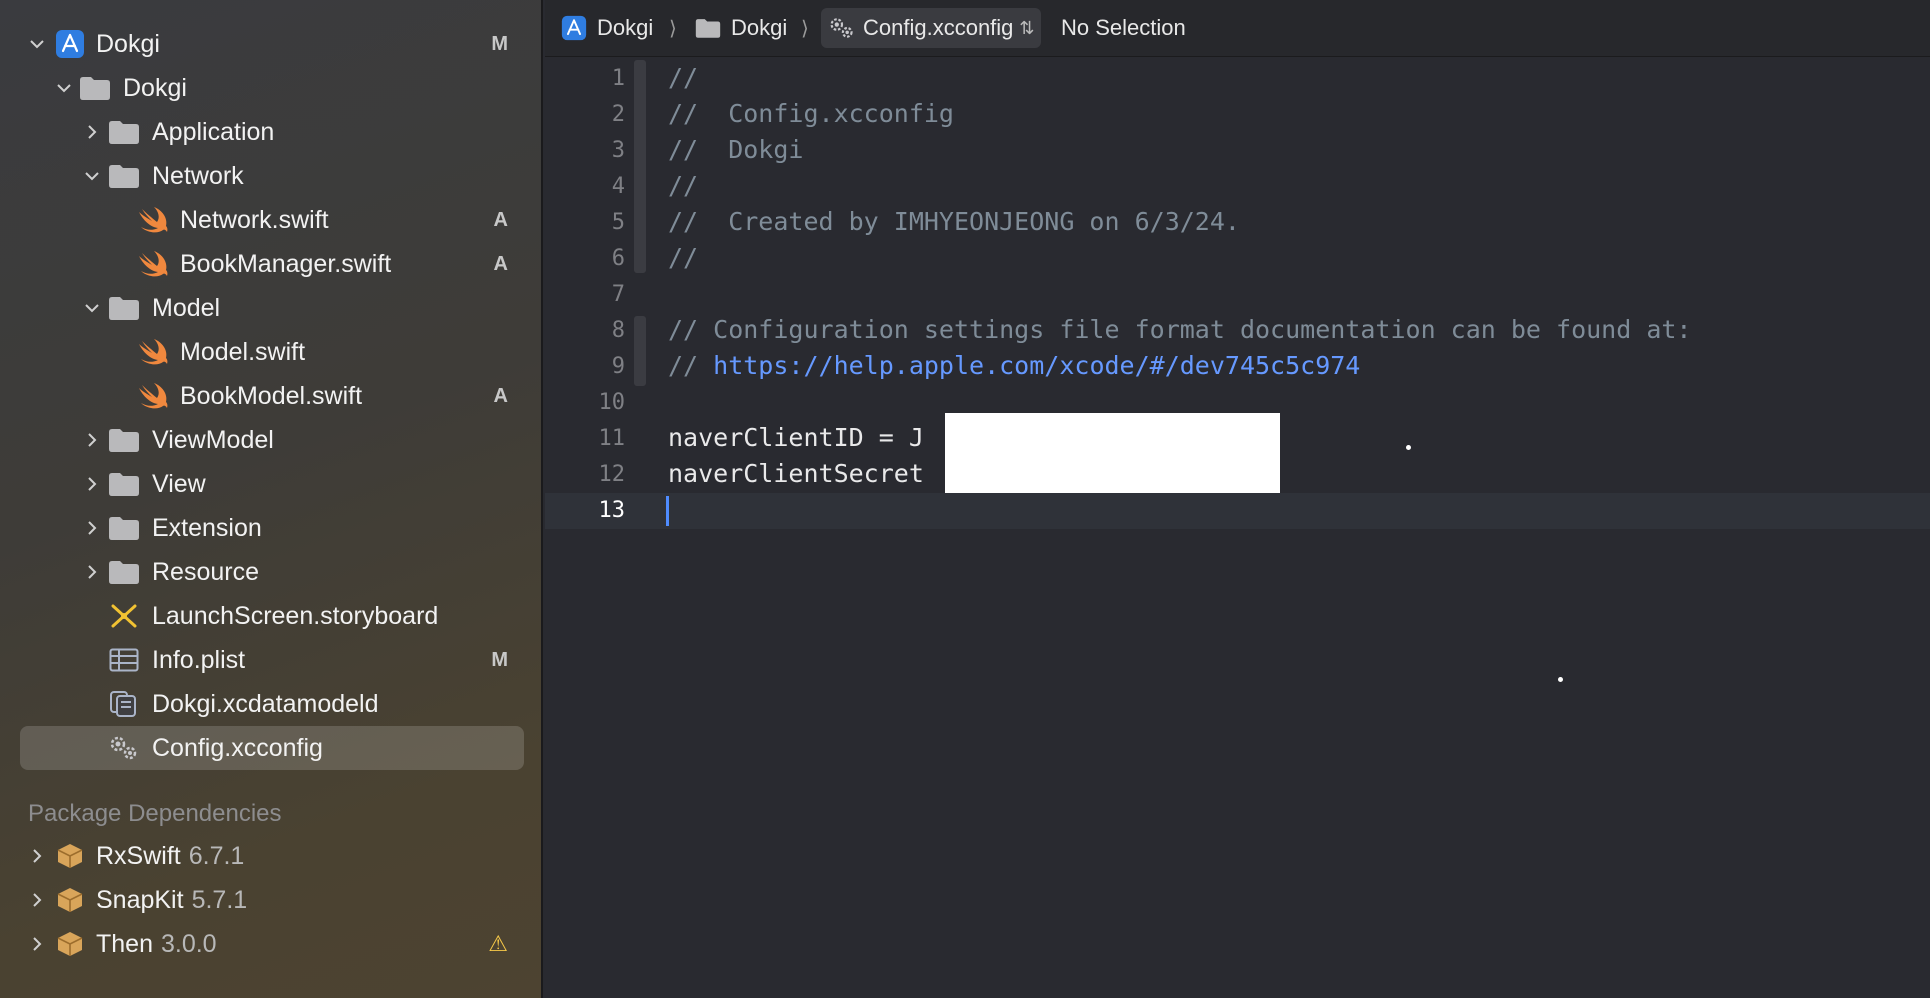 The width and height of the screenshot is (1930, 998). What do you see at coordinates (618, 222) in the screenshot?
I see `line-number: 5` at bounding box center [618, 222].